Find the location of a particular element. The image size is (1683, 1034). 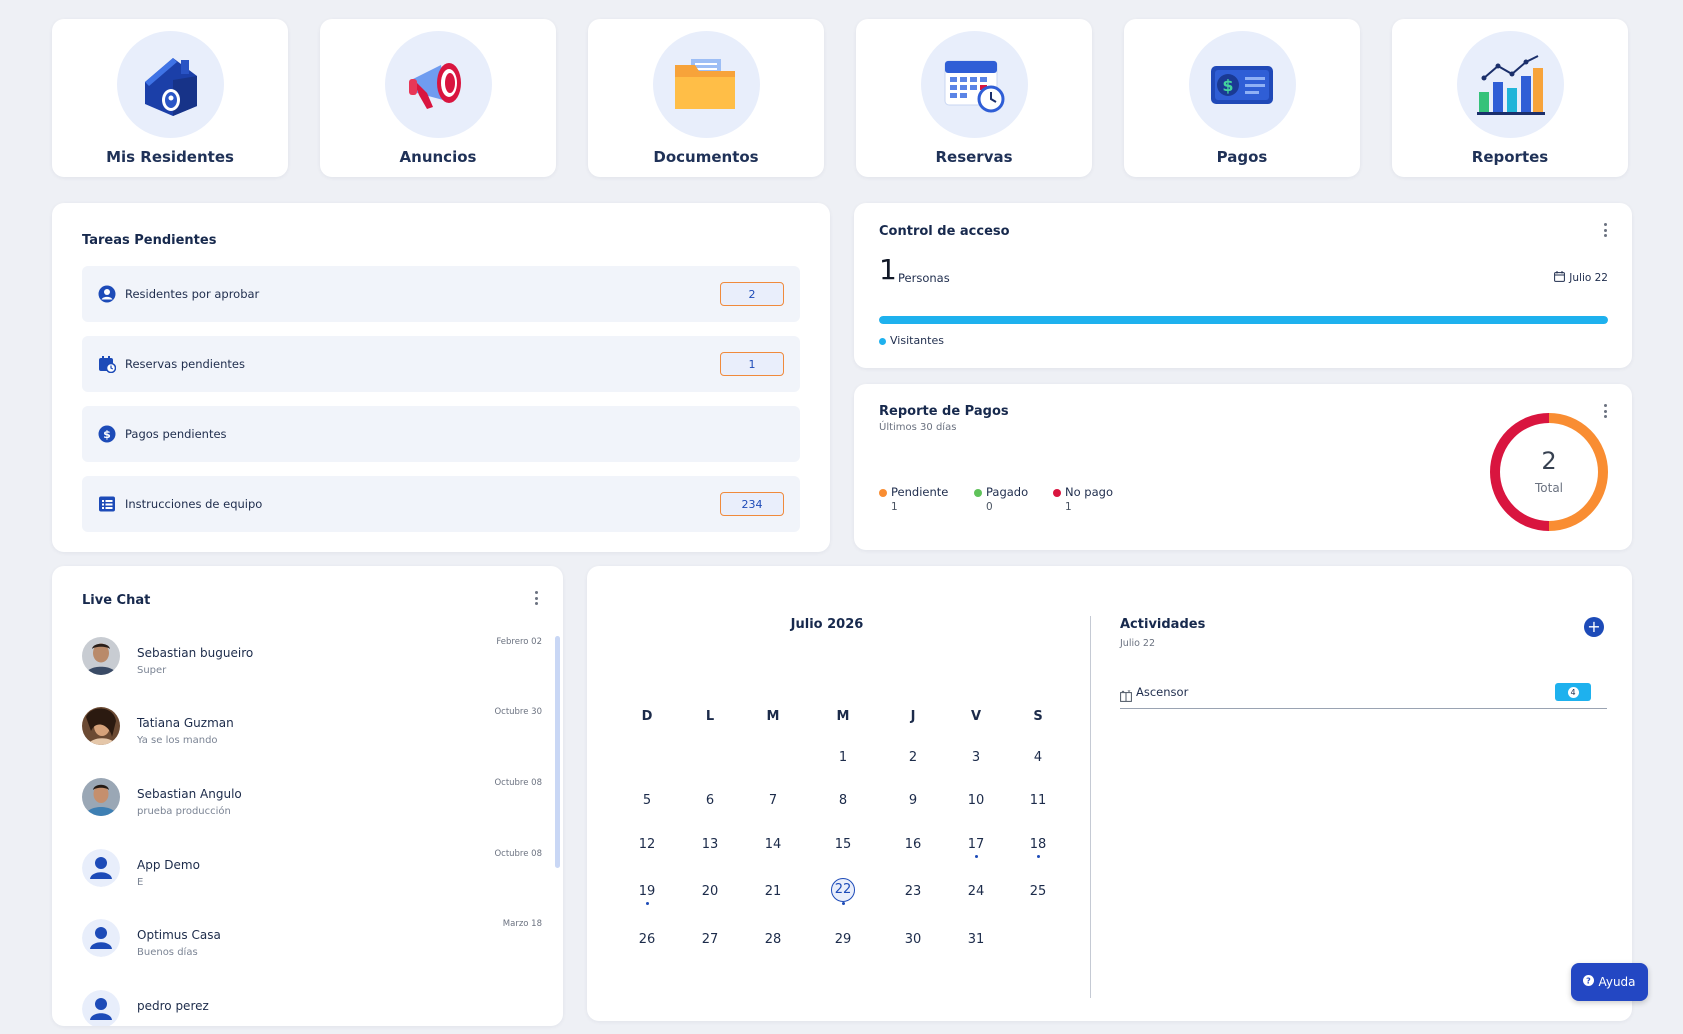

calendar-day: 26 is located at coordinates (647, 939).